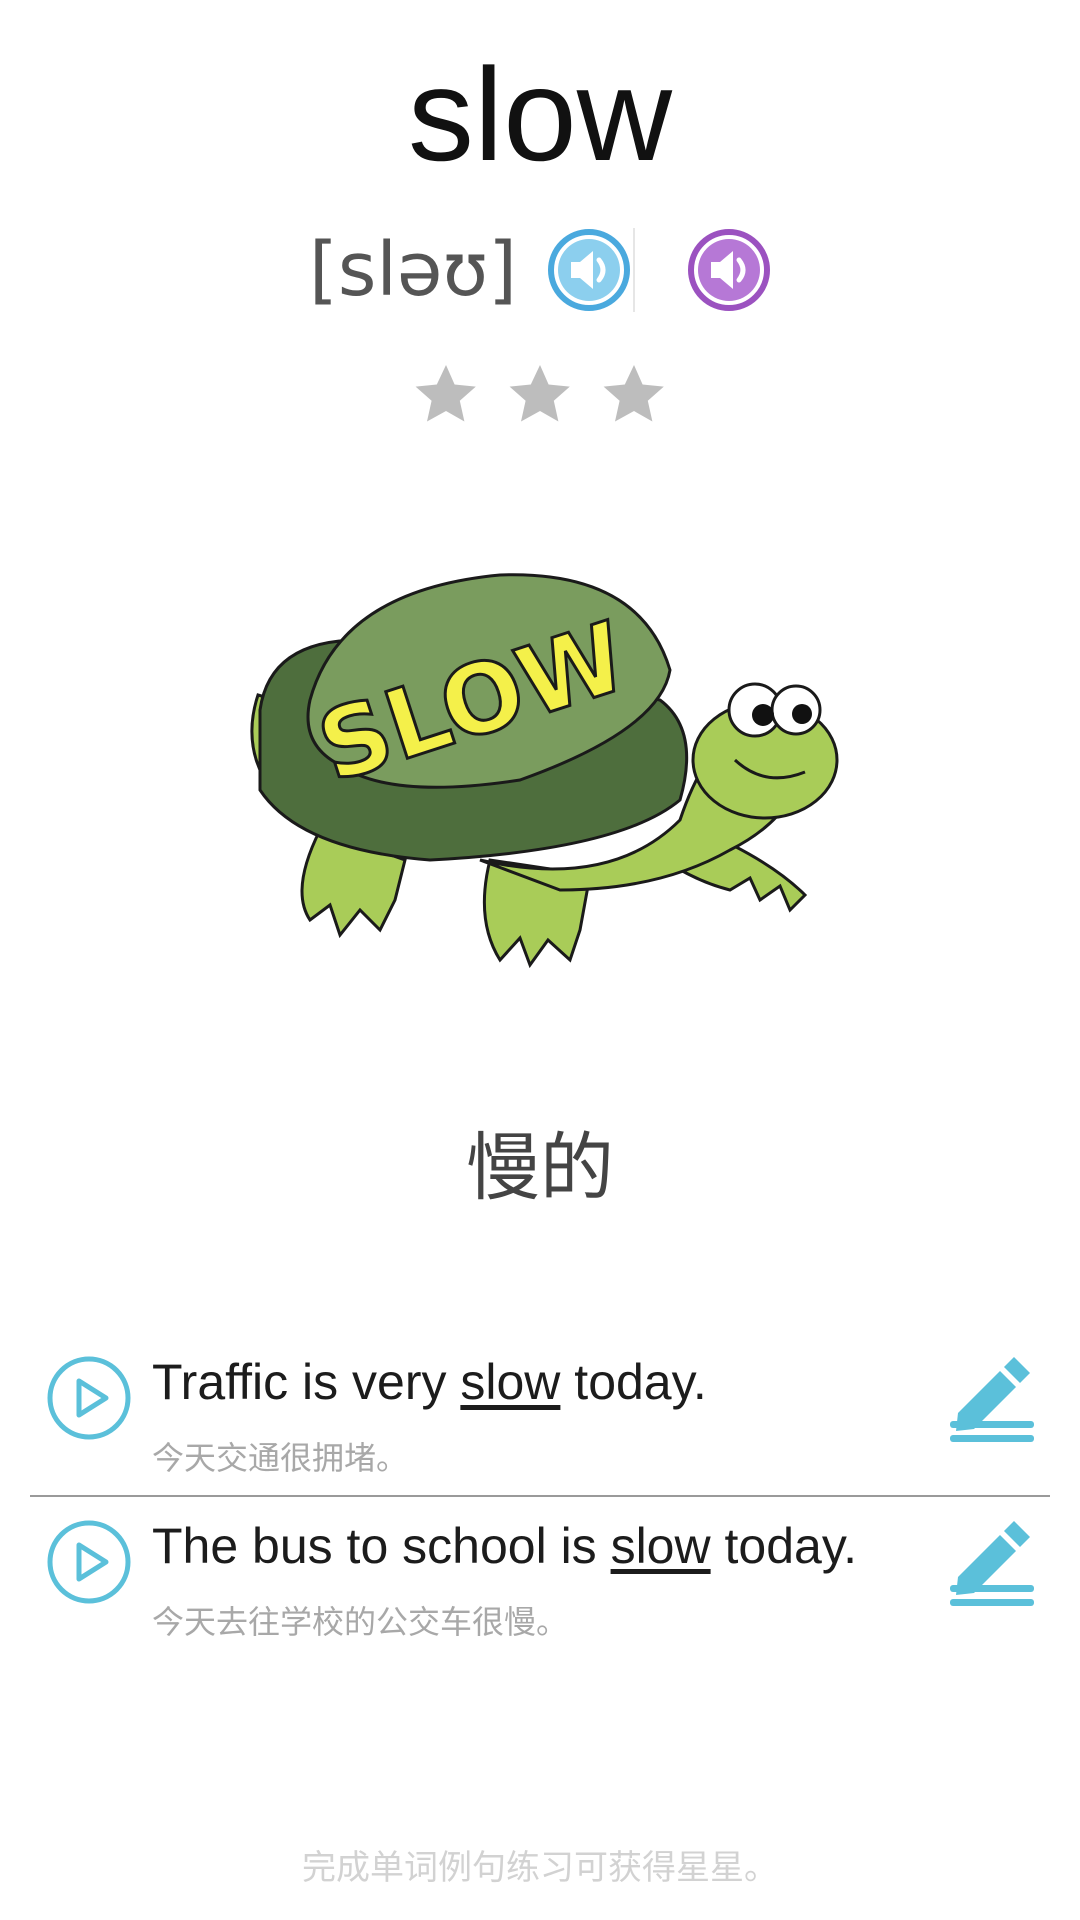  What do you see at coordinates (540, 114) in the screenshot?
I see `word-title: slow` at bounding box center [540, 114].